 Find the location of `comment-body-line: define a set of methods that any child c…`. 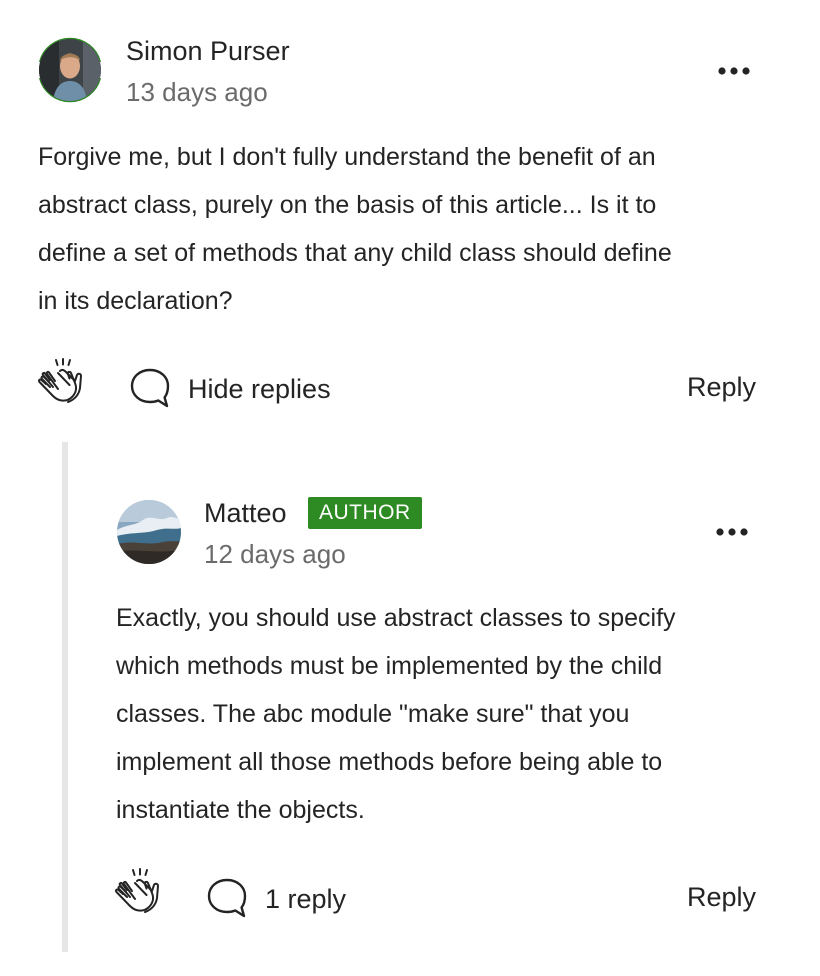

comment-body-line: define a set of methods that any child c… is located at coordinates (355, 253).